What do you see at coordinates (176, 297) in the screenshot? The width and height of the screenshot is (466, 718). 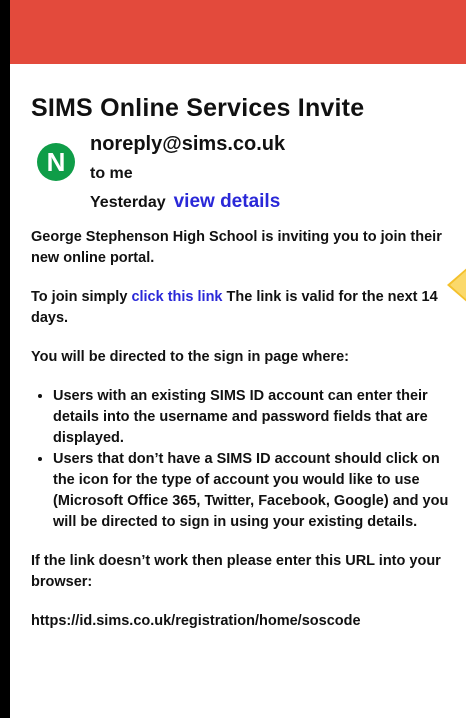 I see `join-link: click this link` at bounding box center [176, 297].